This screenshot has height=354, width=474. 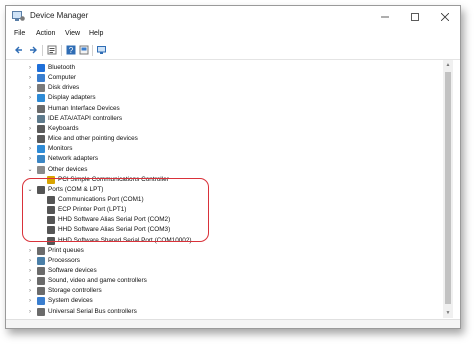 I want to click on device-item: ECP Printer Port (LPT1), so click(x=221, y=210).